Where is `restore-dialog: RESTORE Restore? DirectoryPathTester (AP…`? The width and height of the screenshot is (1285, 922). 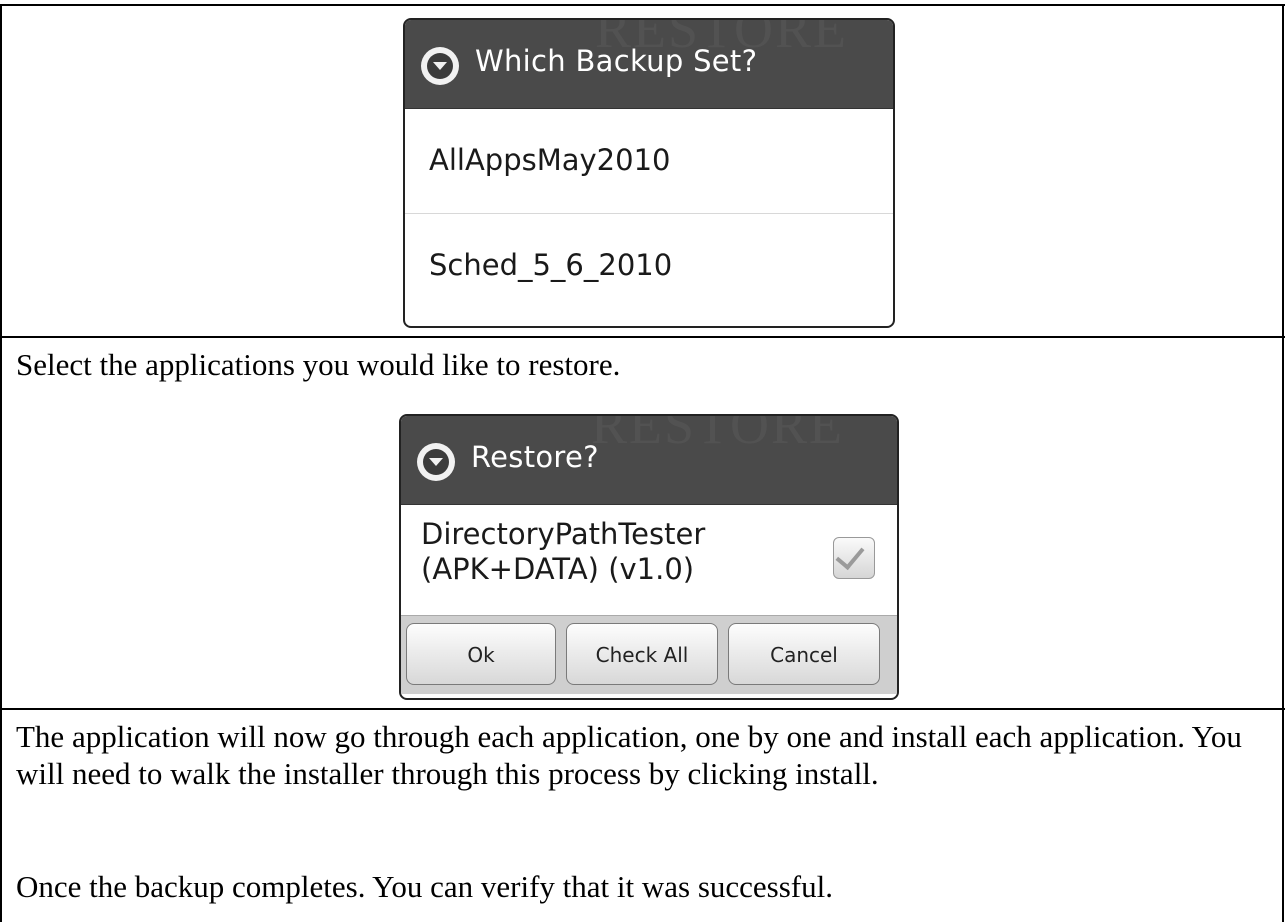 restore-dialog: RESTORE Restore? DirectoryPathTester (AP… is located at coordinates (649, 557).